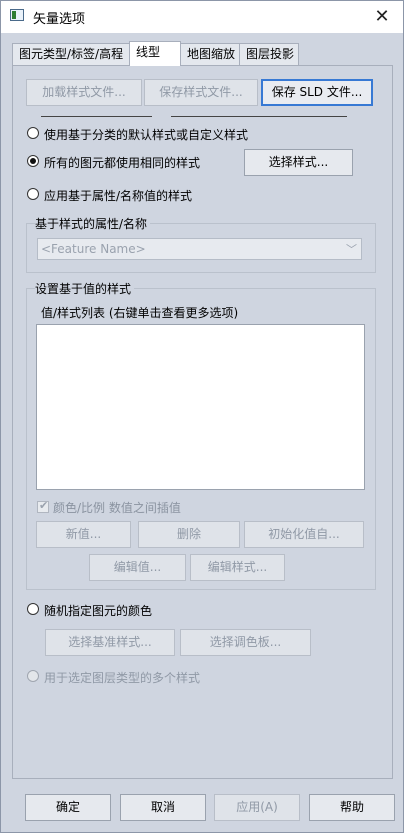  Describe the element at coordinates (382, 17) in the screenshot. I see `close-icon: ✕` at that location.